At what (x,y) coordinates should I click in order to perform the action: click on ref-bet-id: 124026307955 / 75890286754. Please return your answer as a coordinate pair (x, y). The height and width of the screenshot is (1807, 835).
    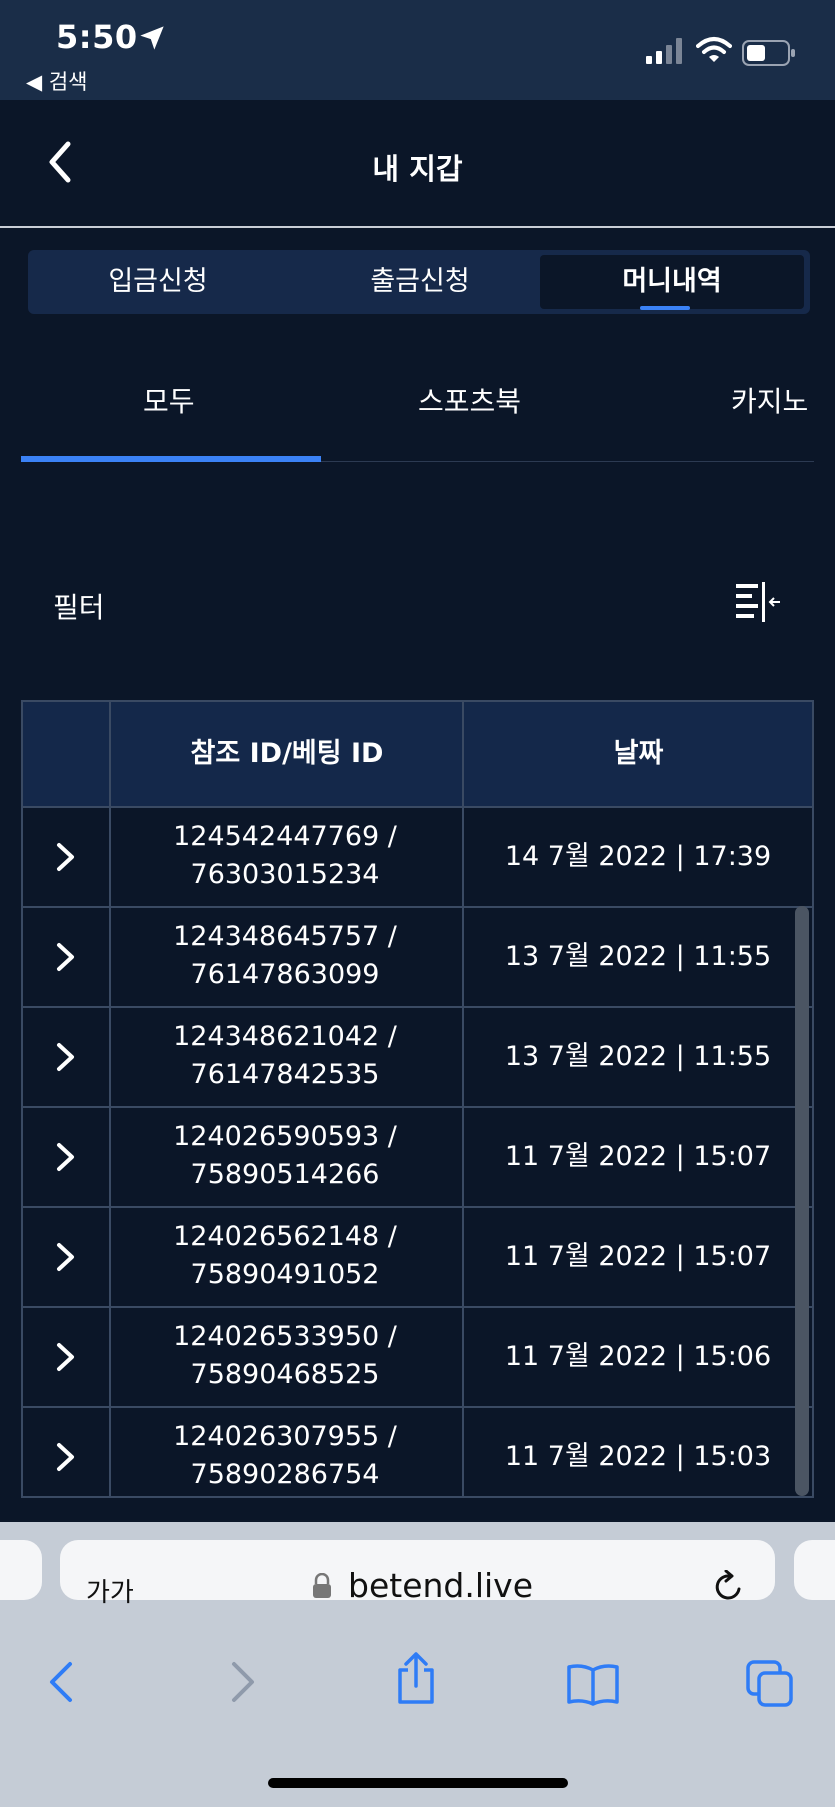
    Looking at the image, I should click on (285, 1456).